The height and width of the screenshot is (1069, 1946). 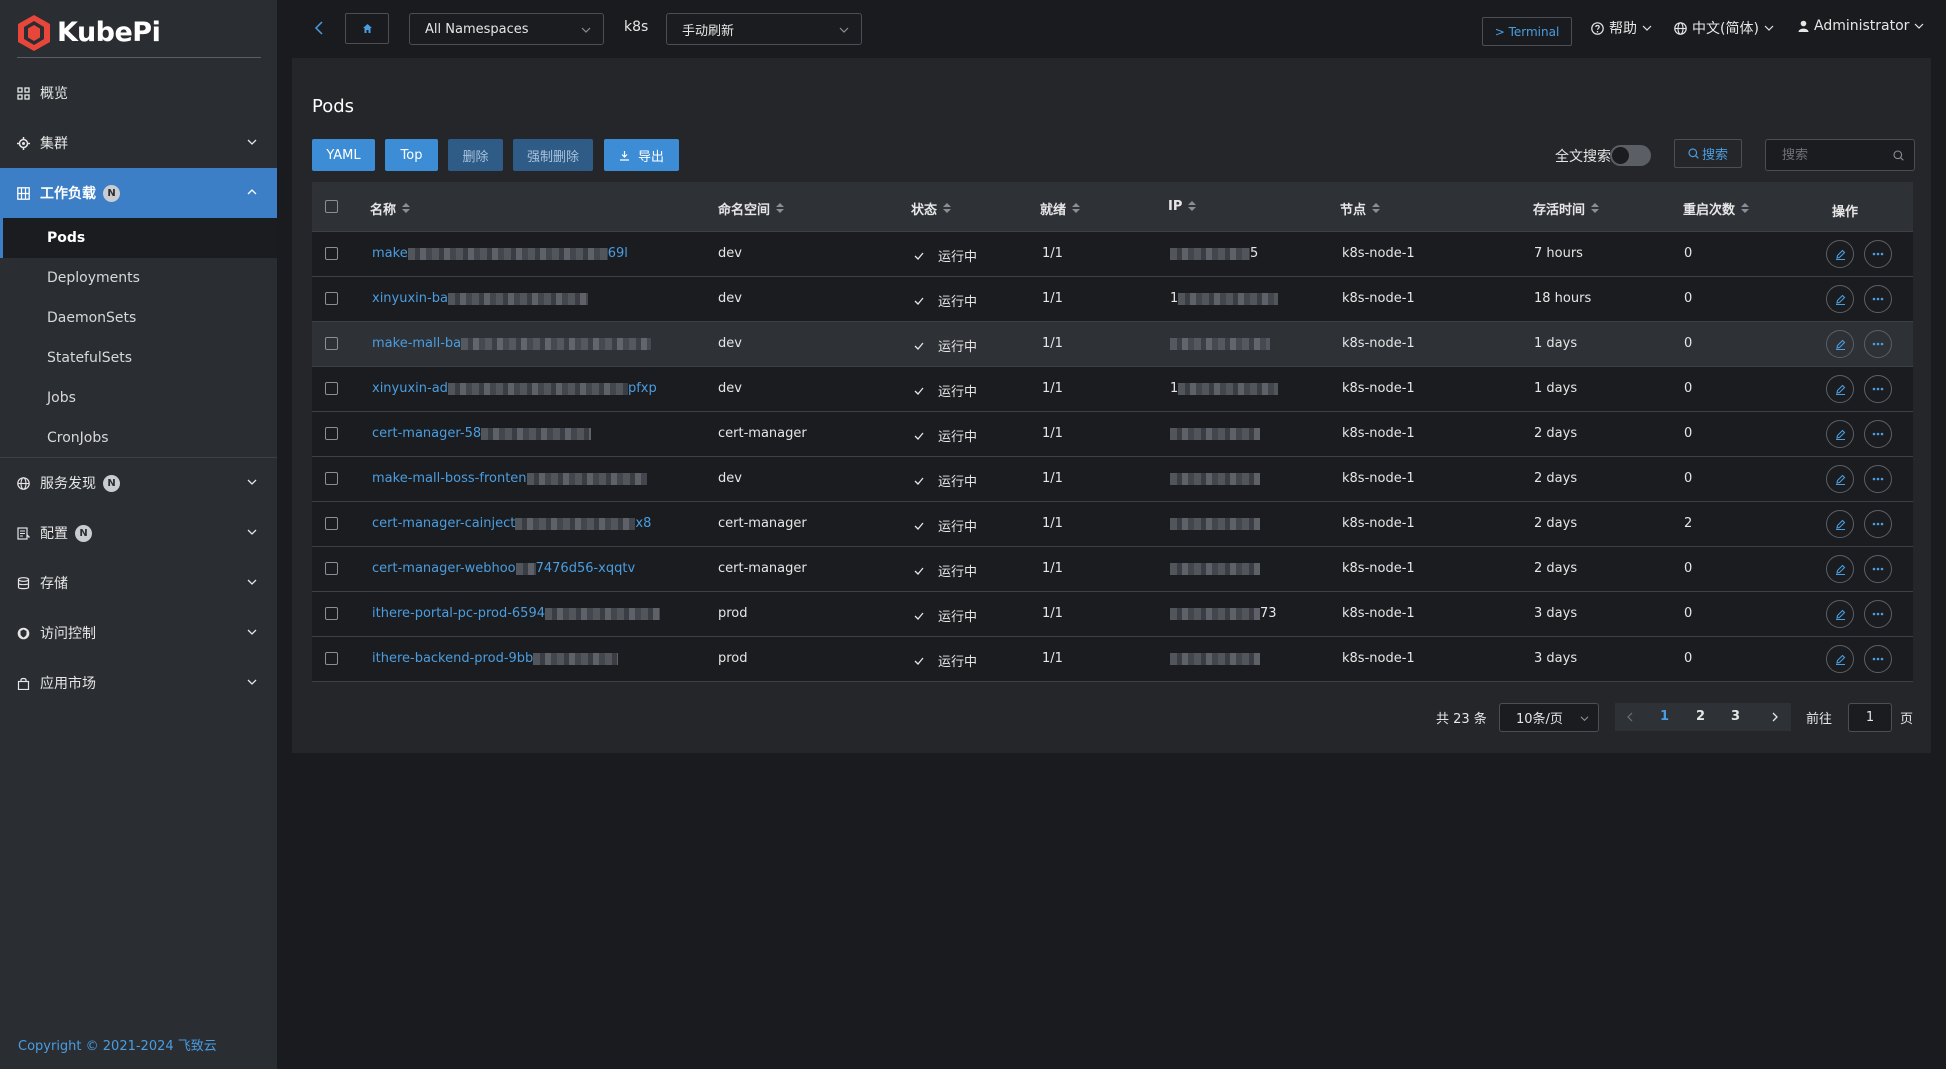 What do you see at coordinates (1566, 208) in the screenshot?
I see `column-header-age: 存活时间` at bounding box center [1566, 208].